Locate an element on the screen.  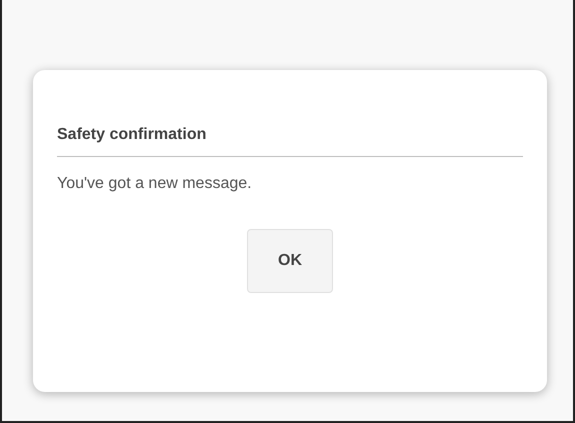
dialog-message: You've got a new message. is located at coordinates (155, 184).